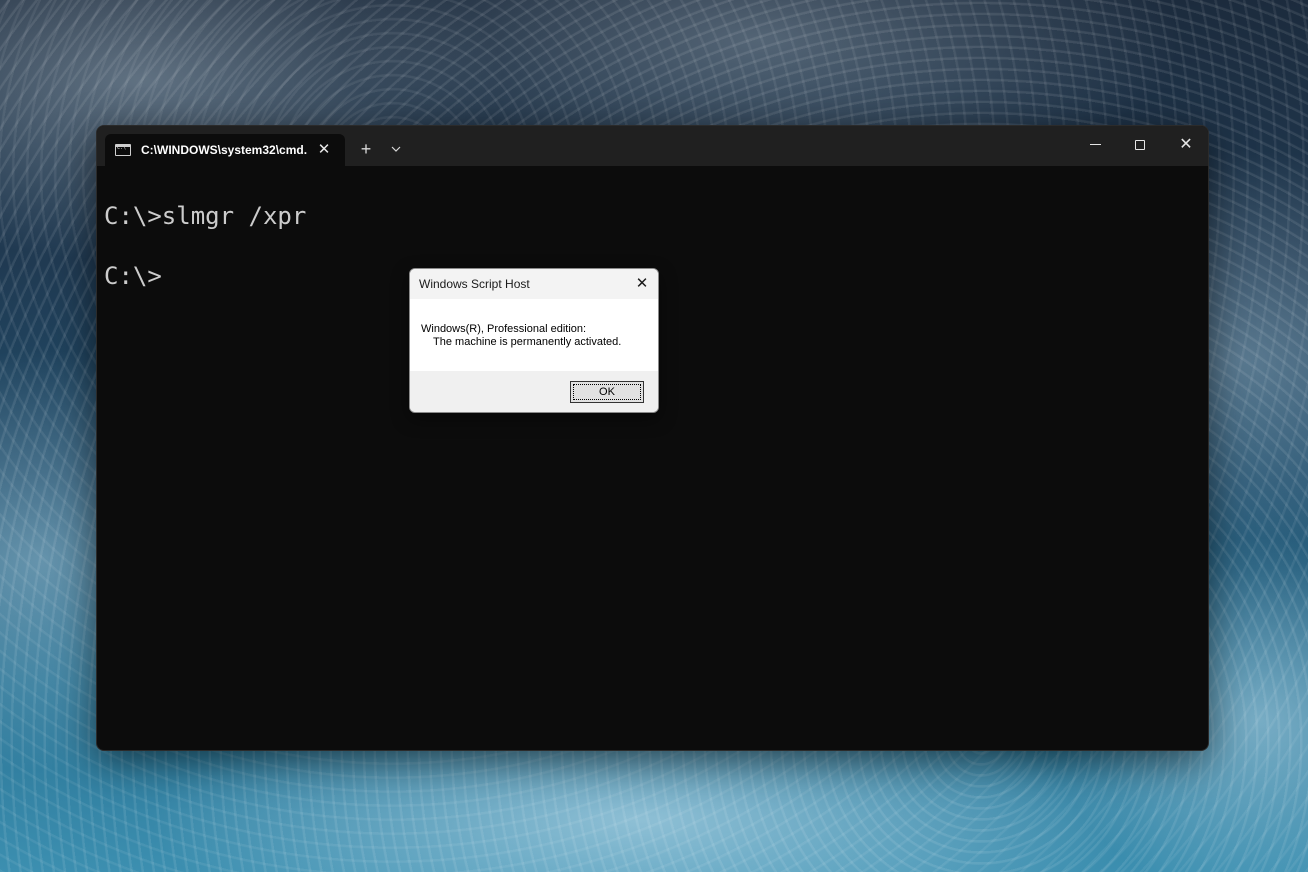  Describe the element at coordinates (205, 246) in the screenshot. I see `console-output: C:\>slmgr /xpr C:\>` at that location.